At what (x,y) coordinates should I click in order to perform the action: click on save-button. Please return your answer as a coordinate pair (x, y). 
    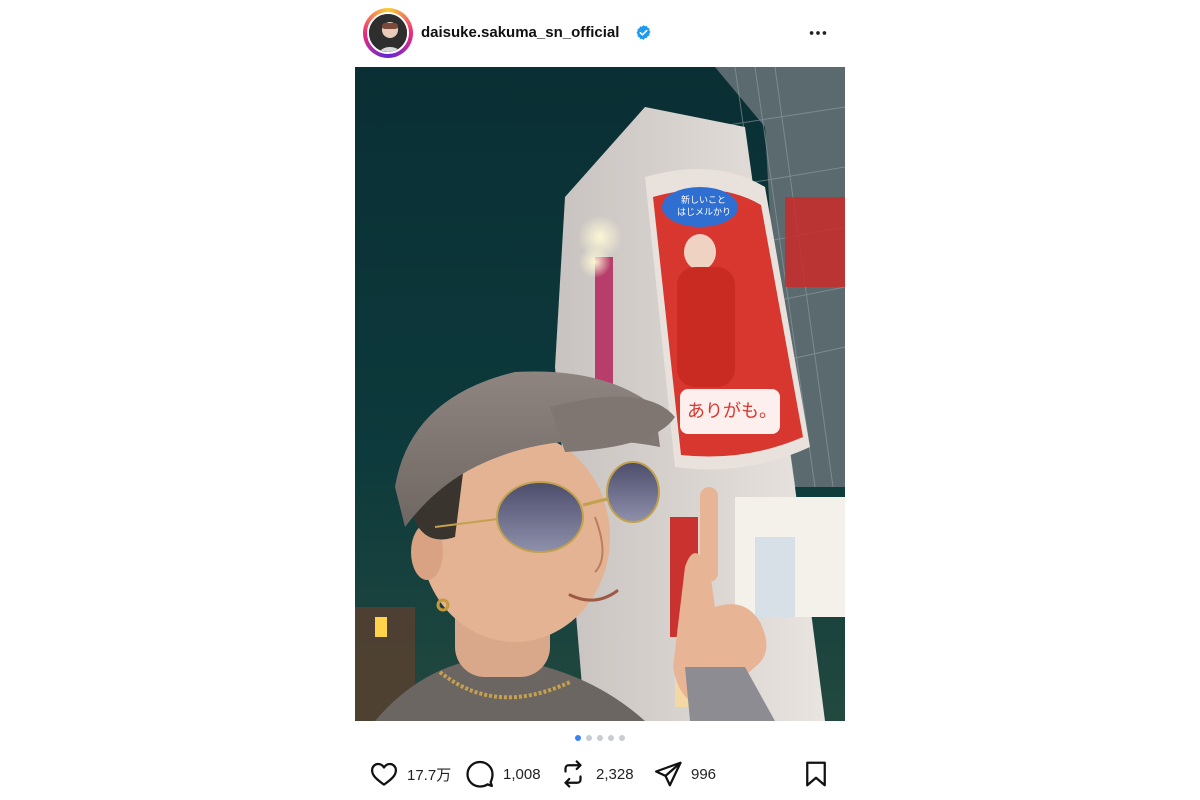
    Looking at the image, I should click on (816, 774).